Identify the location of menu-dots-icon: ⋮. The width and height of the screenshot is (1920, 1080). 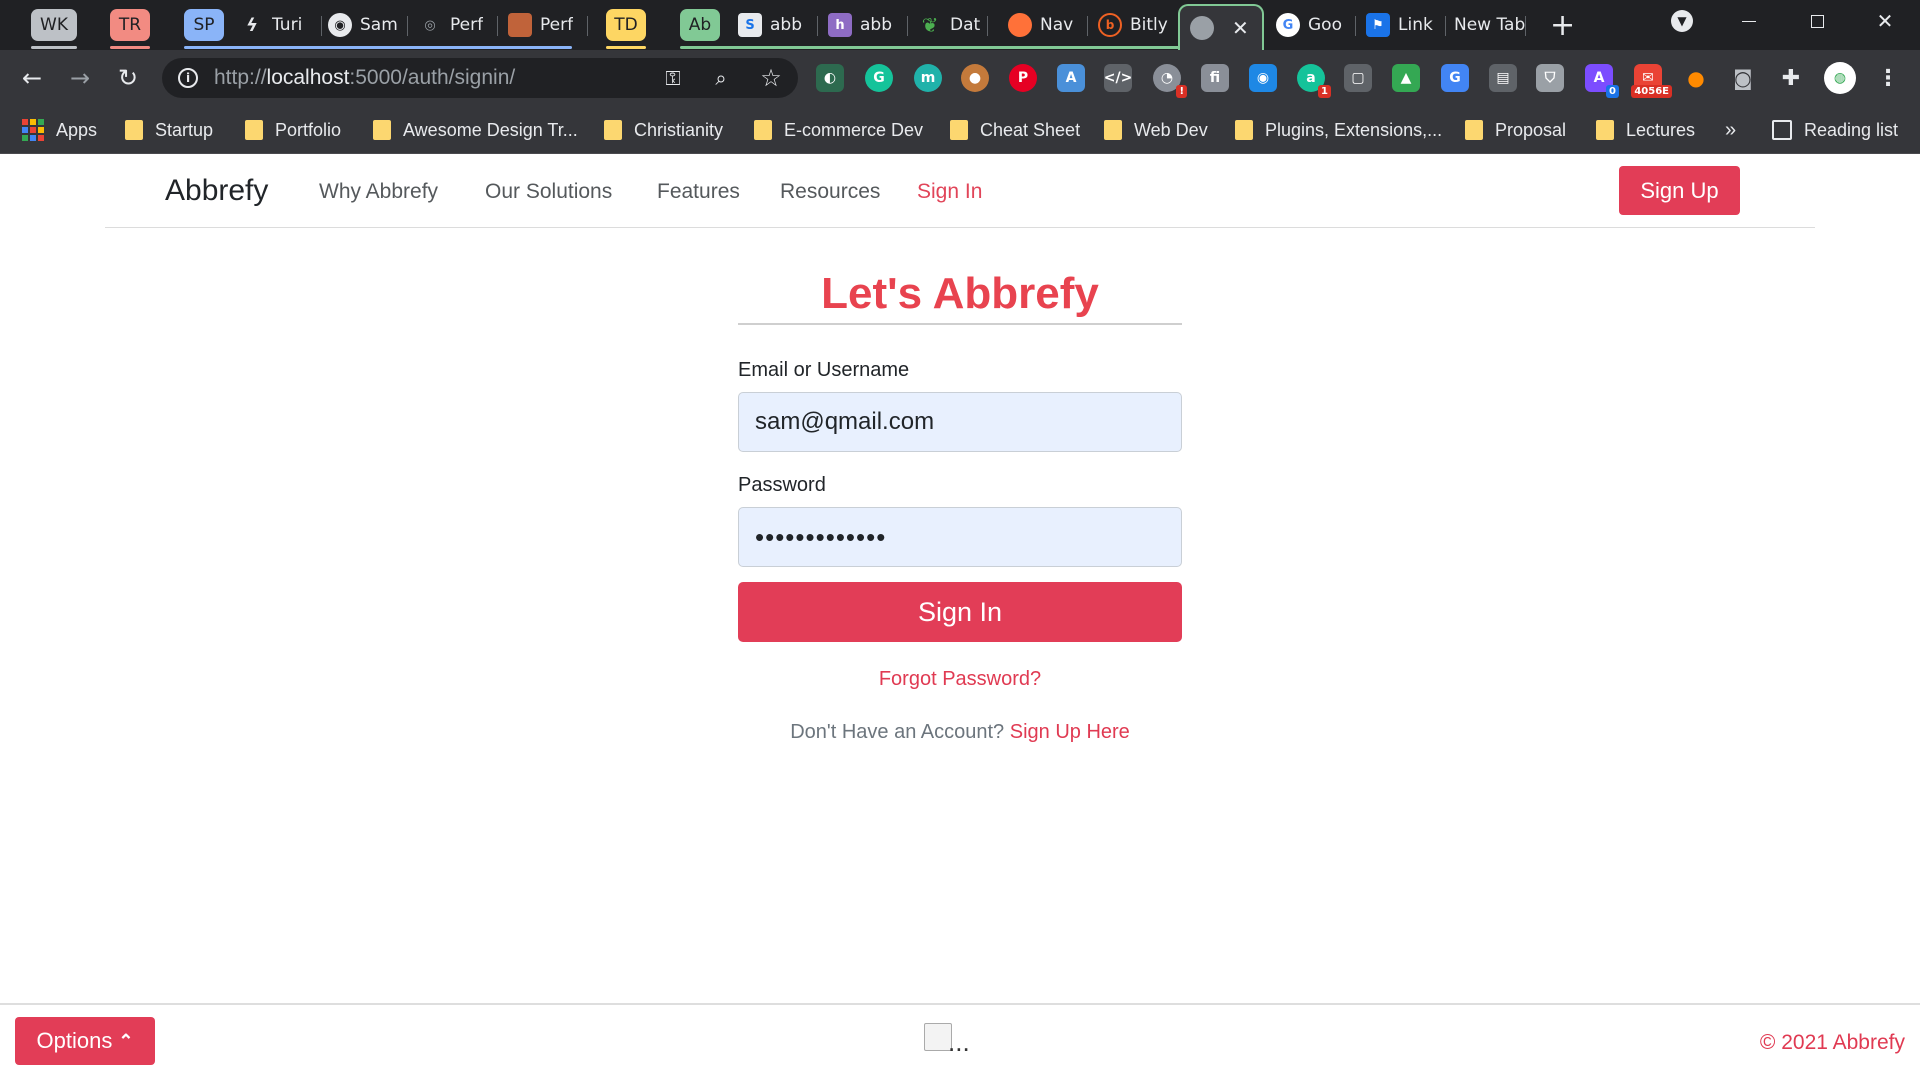
(1888, 78).